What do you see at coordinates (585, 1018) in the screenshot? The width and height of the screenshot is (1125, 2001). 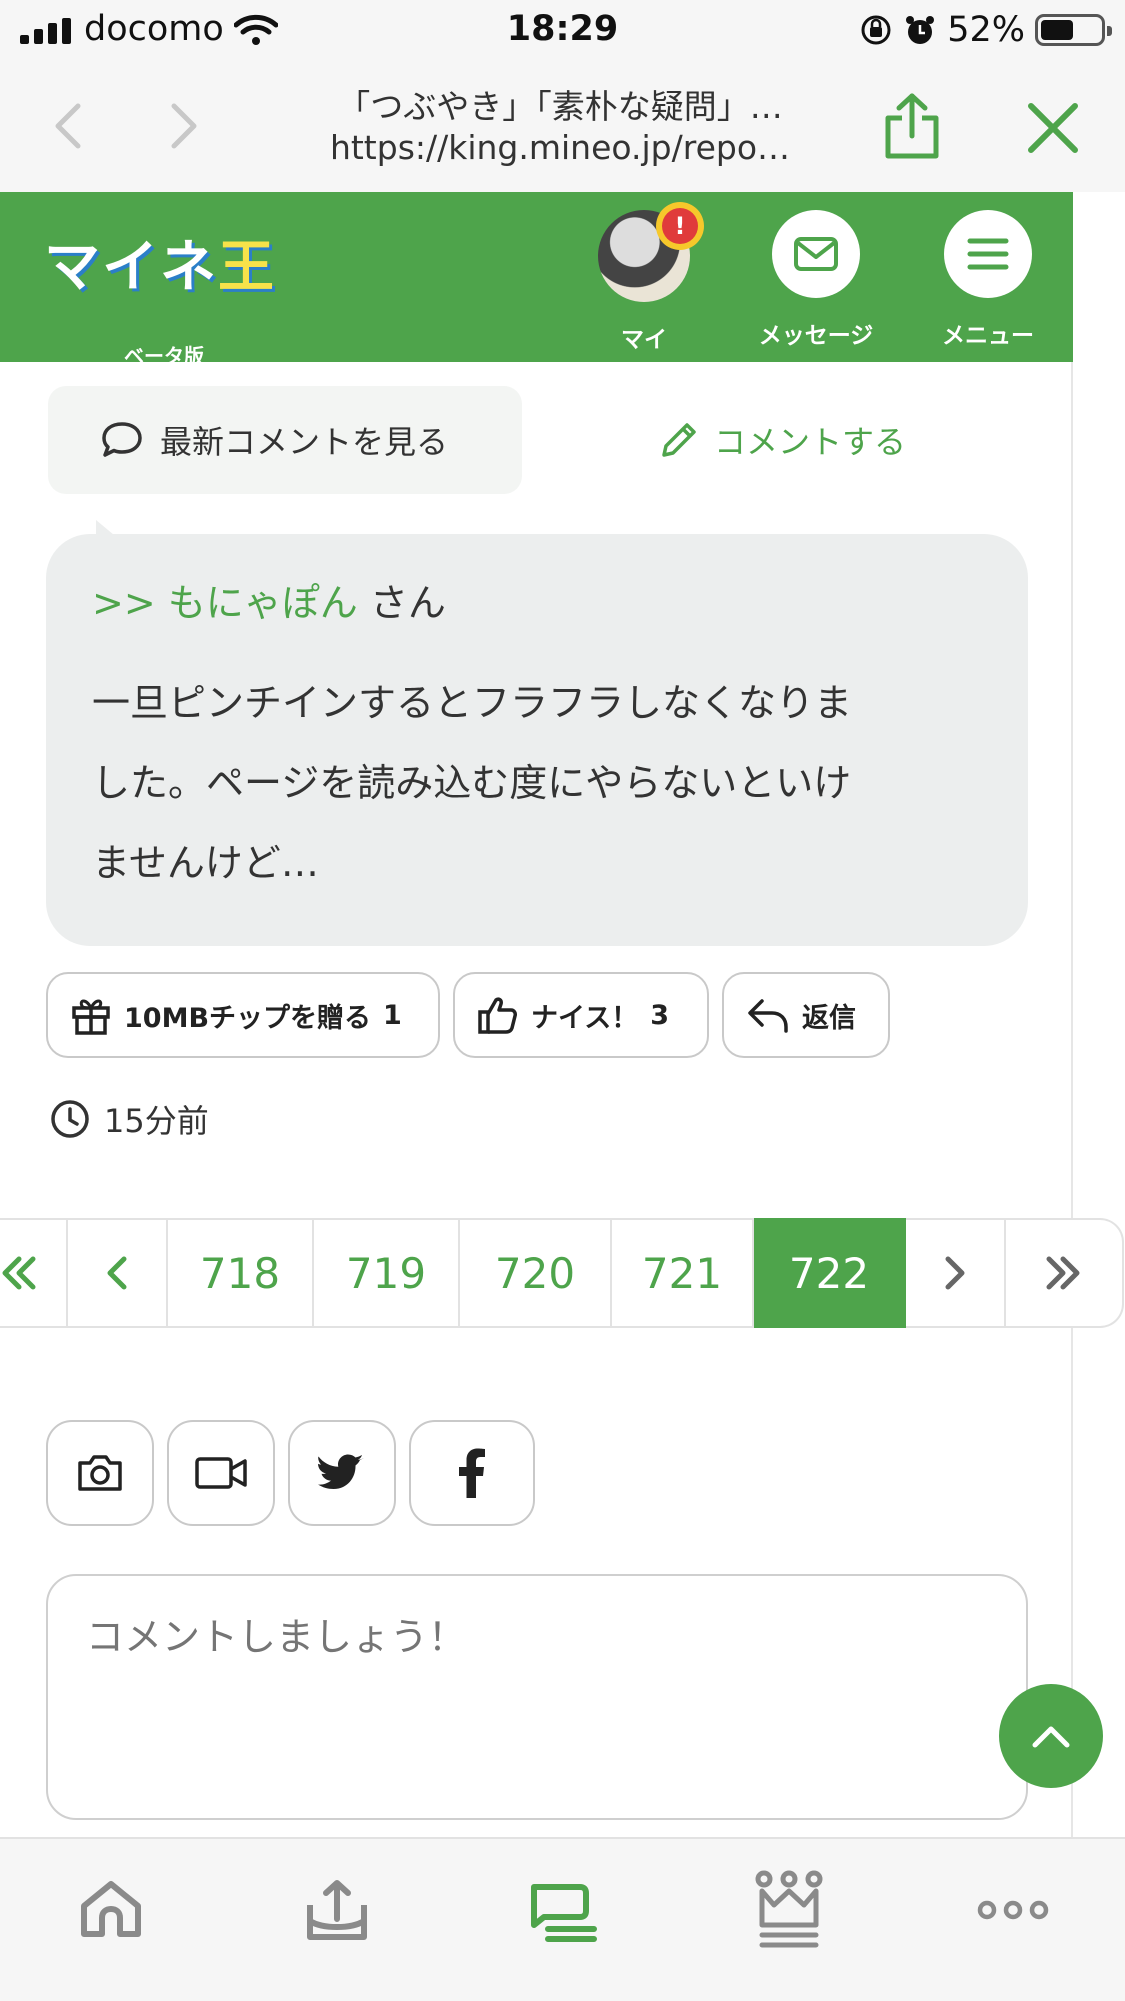 I see `nice-label: ナイス！` at bounding box center [585, 1018].